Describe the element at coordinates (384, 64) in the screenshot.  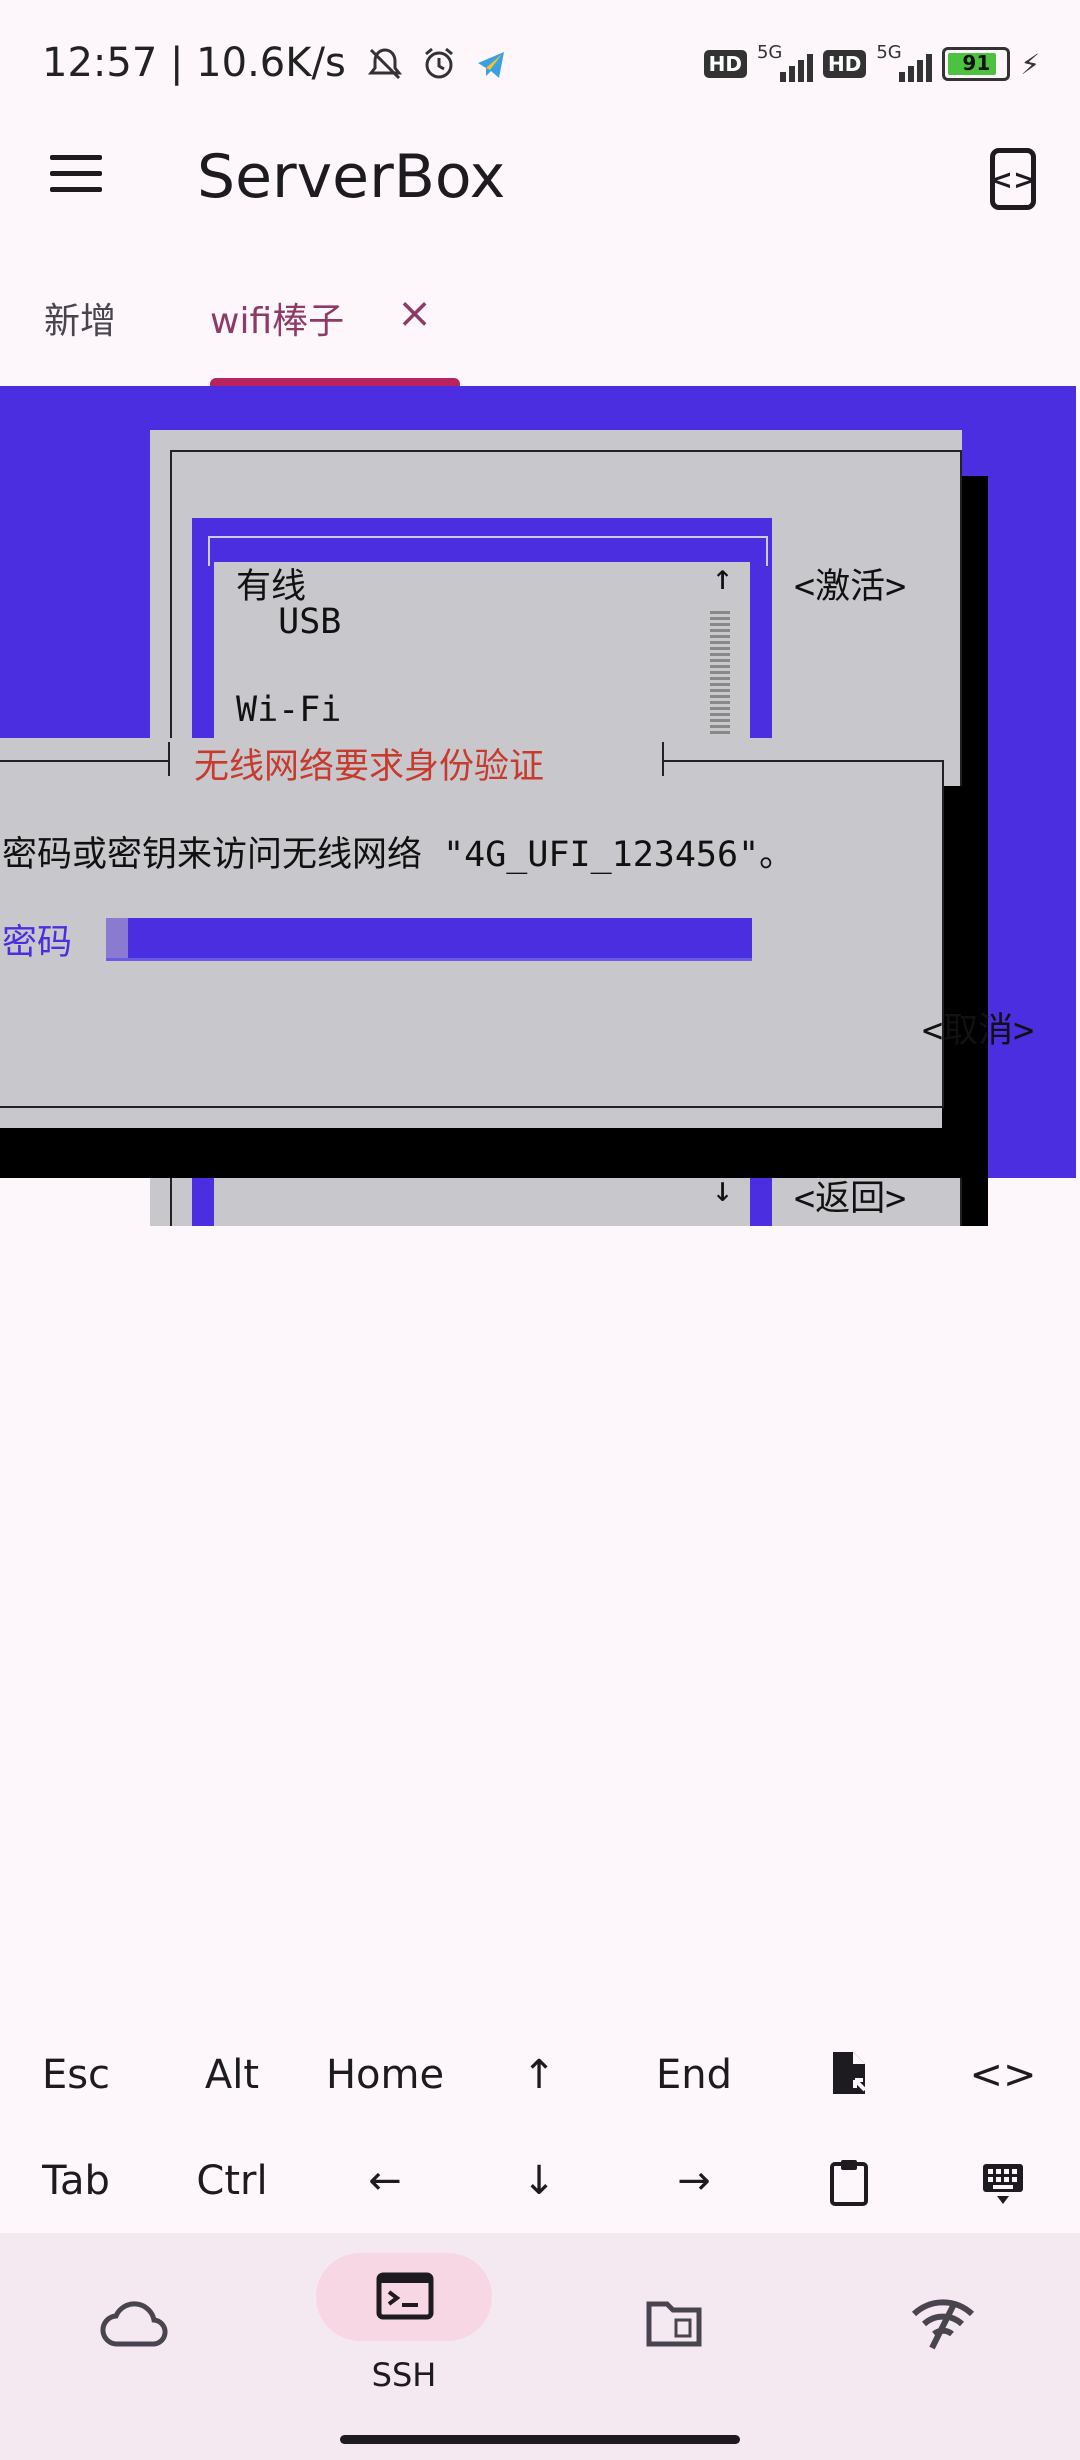
I see `mute-icon` at that location.